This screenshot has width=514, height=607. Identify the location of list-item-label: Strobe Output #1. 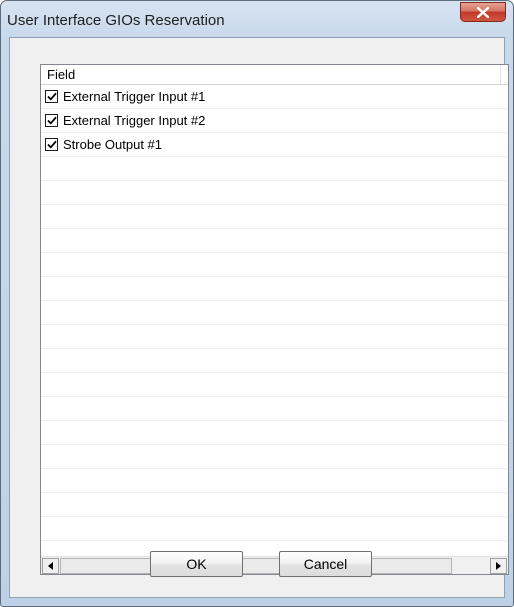
(113, 144).